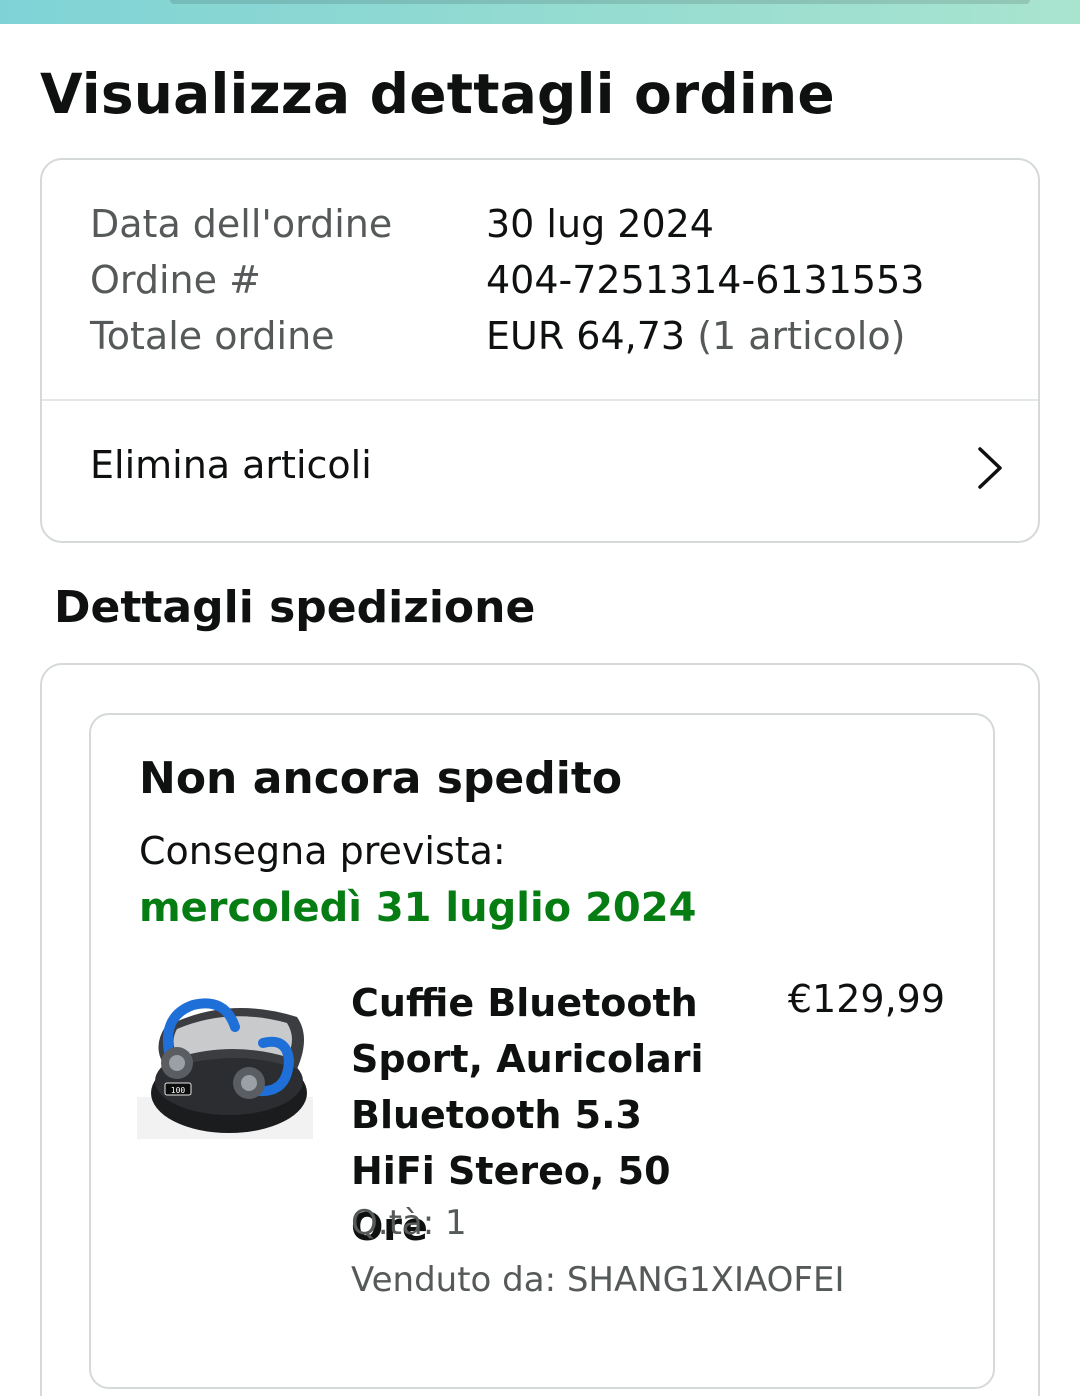  Describe the element at coordinates (241, 224) in the screenshot. I see `order-date-label: Data dell'ordine` at that location.